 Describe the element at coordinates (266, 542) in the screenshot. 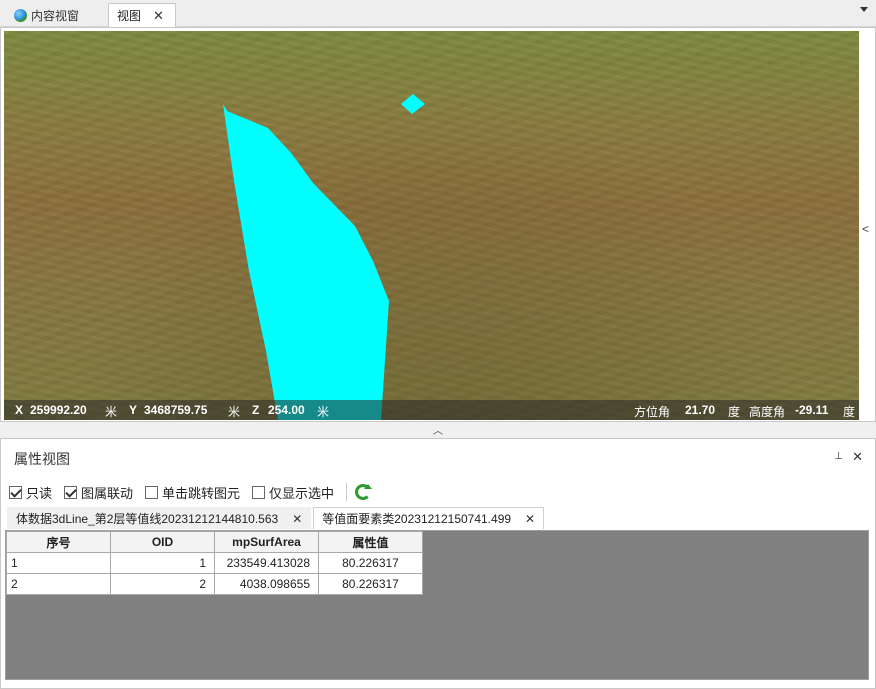

I see `column-header-mpsurfarea: mpSurfArea` at that location.